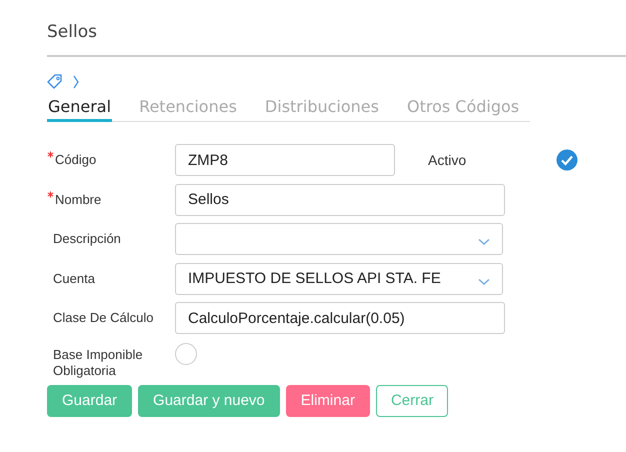 This screenshot has height=452, width=626. Describe the element at coordinates (340, 318) in the screenshot. I see `input-field: CalculoPorcentaje.calcular(0.05)` at that location.